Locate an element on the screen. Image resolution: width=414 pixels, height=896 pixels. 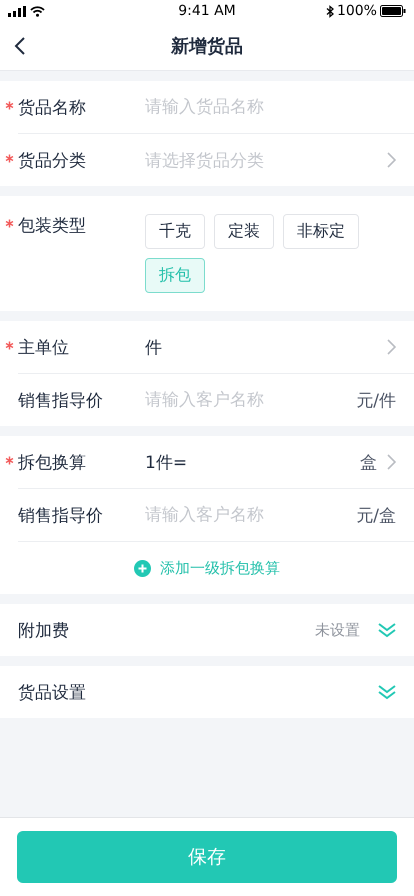
field-label: 货品名称 is located at coordinates (81, 107).